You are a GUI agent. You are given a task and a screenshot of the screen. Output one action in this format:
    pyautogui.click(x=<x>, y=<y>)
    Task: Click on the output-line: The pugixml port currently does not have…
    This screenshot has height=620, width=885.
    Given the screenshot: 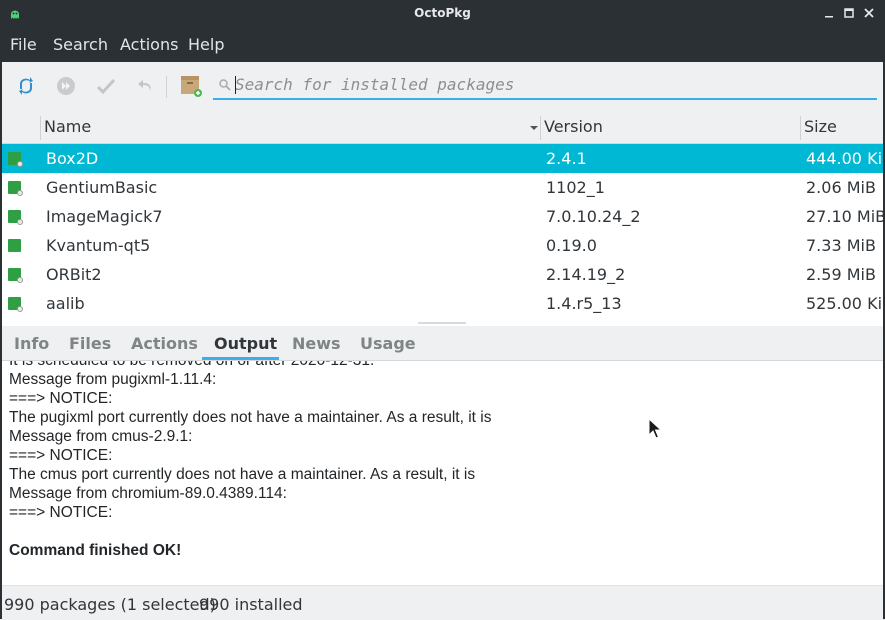 What is the action you would take?
    pyautogui.click(x=250, y=417)
    